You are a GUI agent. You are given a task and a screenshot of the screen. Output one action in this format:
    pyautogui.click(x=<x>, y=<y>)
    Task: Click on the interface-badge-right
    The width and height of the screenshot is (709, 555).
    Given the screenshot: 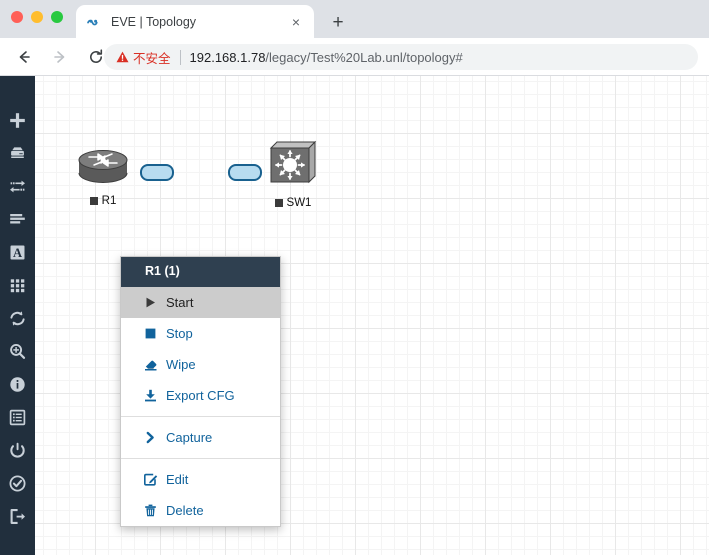 What is the action you would take?
    pyautogui.click(x=245, y=172)
    